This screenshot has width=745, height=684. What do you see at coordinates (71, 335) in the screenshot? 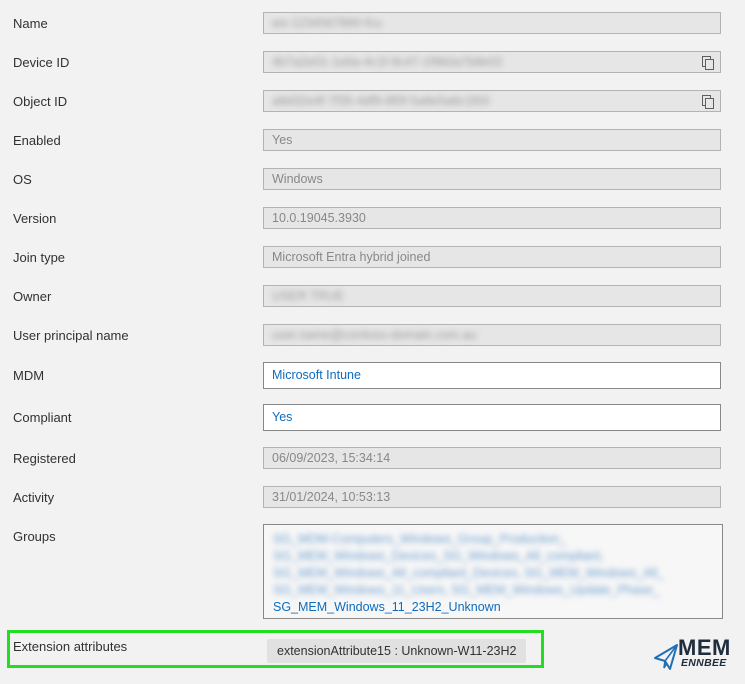
I see `property-label: User principal name` at bounding box center [71, 335].